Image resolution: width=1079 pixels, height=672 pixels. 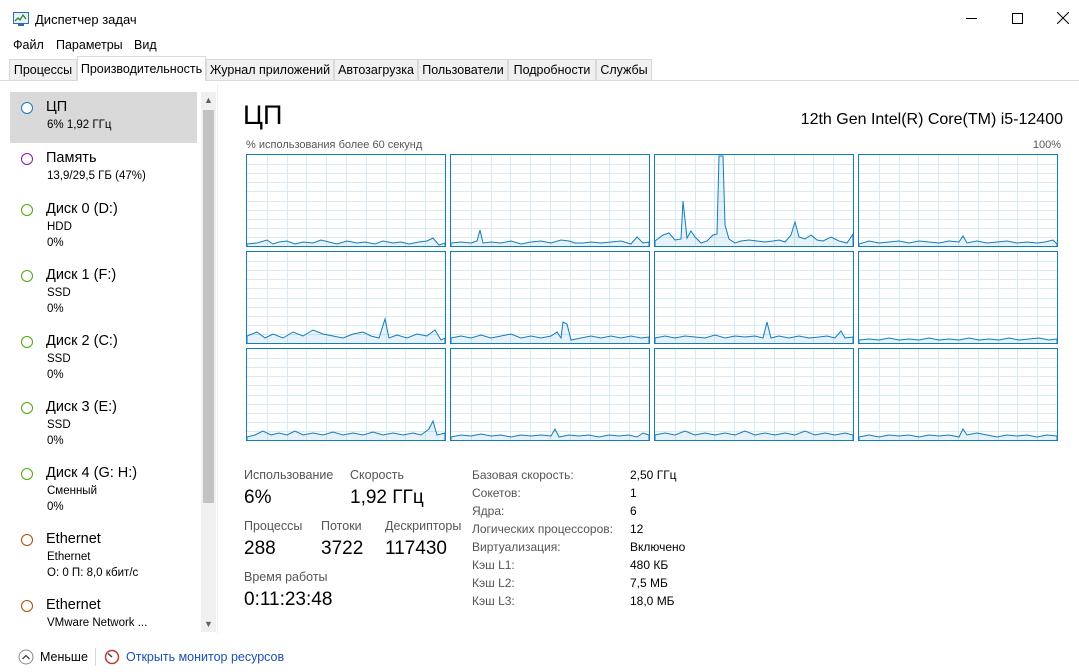 What do you see at coordinates (523, 475) in the screenshot?
I see `base-speed-label: Базовая скорость:` at bounding box center [523, 475].